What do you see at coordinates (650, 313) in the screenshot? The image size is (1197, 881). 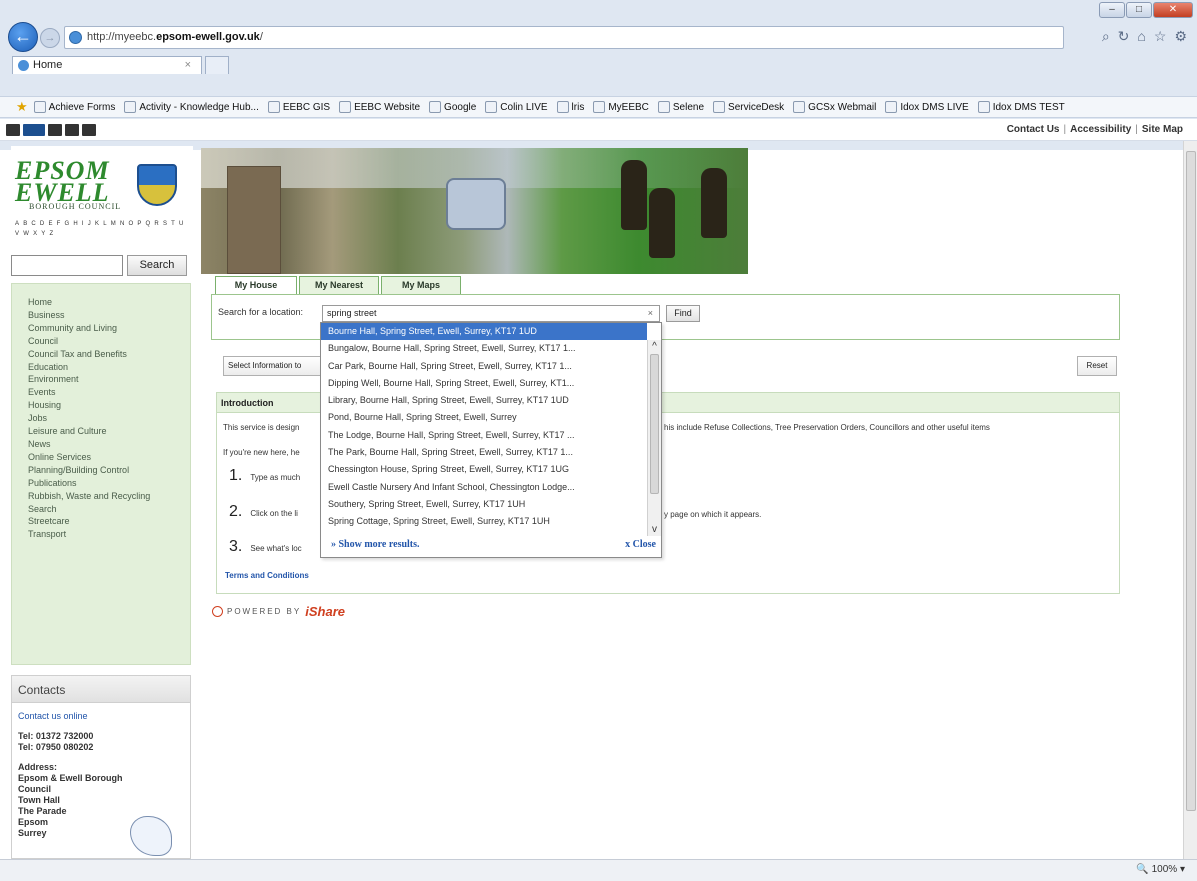 I see `clear-icon: ×` at bounding box center [650, 313].